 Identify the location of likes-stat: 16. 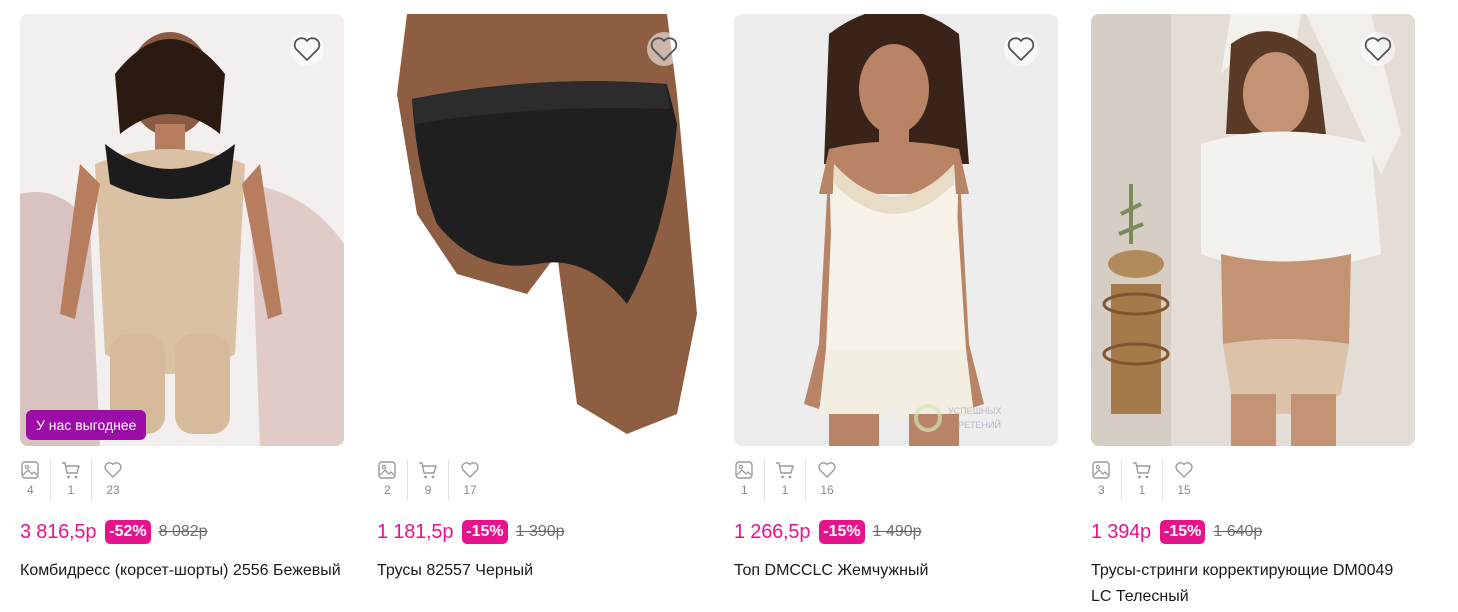
(827, 480).